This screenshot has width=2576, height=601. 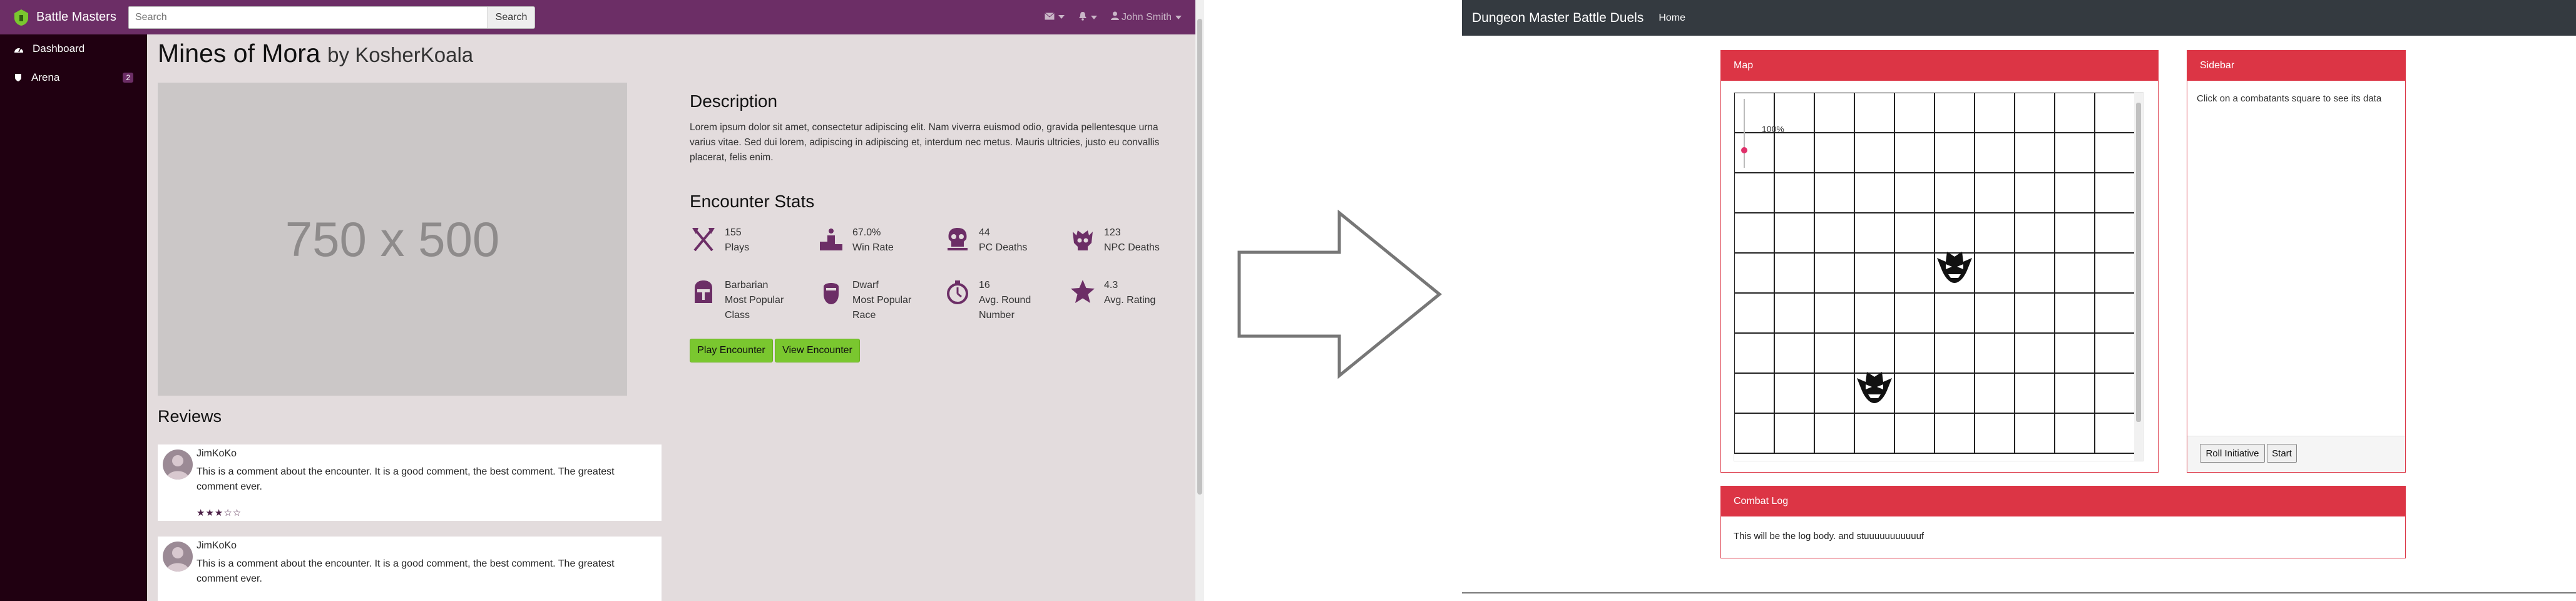 What do you see at coordinates (1114, 15) in the screenshot?
I see `user-icon` at bounding box center [1114, 15].